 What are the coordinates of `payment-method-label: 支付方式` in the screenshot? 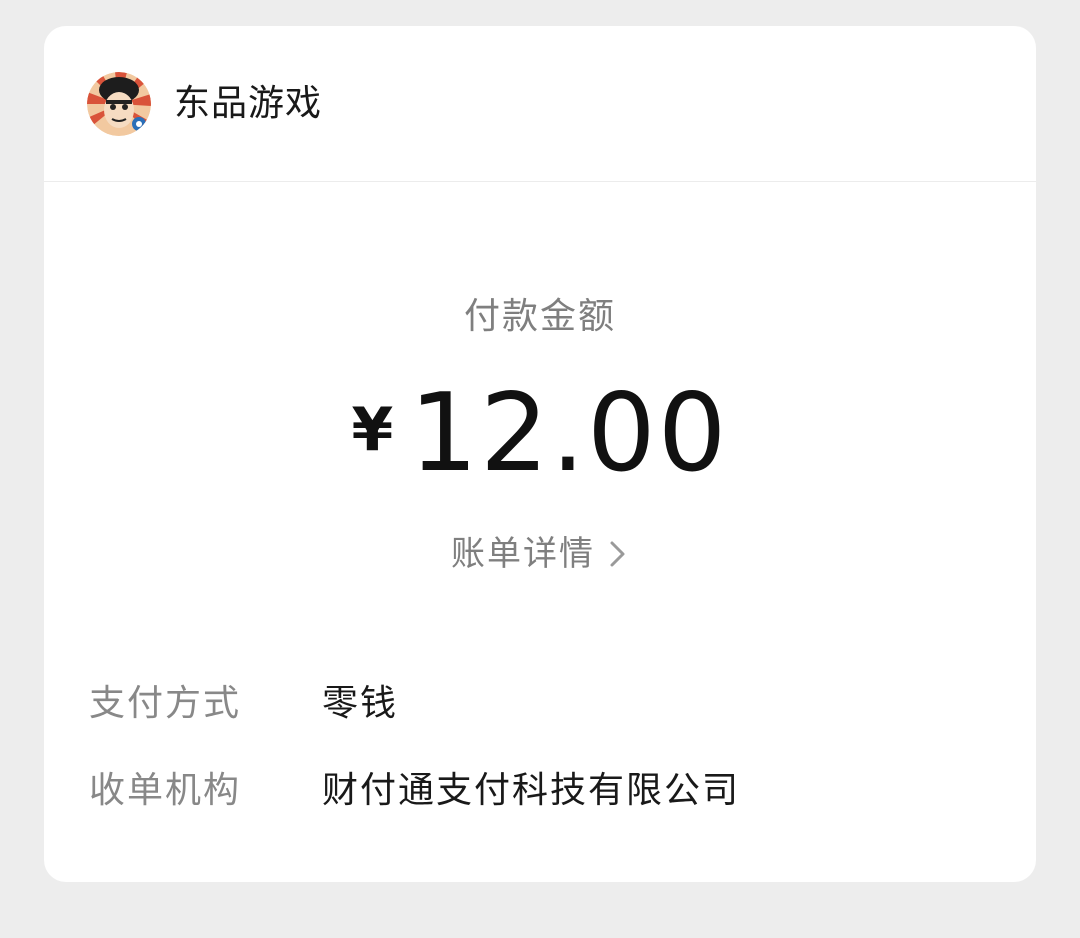 It's located at (165, 703).